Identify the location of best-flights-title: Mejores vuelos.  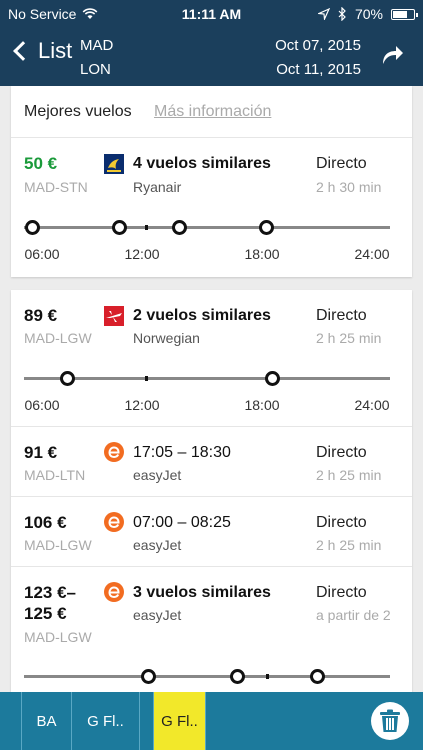
(78, 111).